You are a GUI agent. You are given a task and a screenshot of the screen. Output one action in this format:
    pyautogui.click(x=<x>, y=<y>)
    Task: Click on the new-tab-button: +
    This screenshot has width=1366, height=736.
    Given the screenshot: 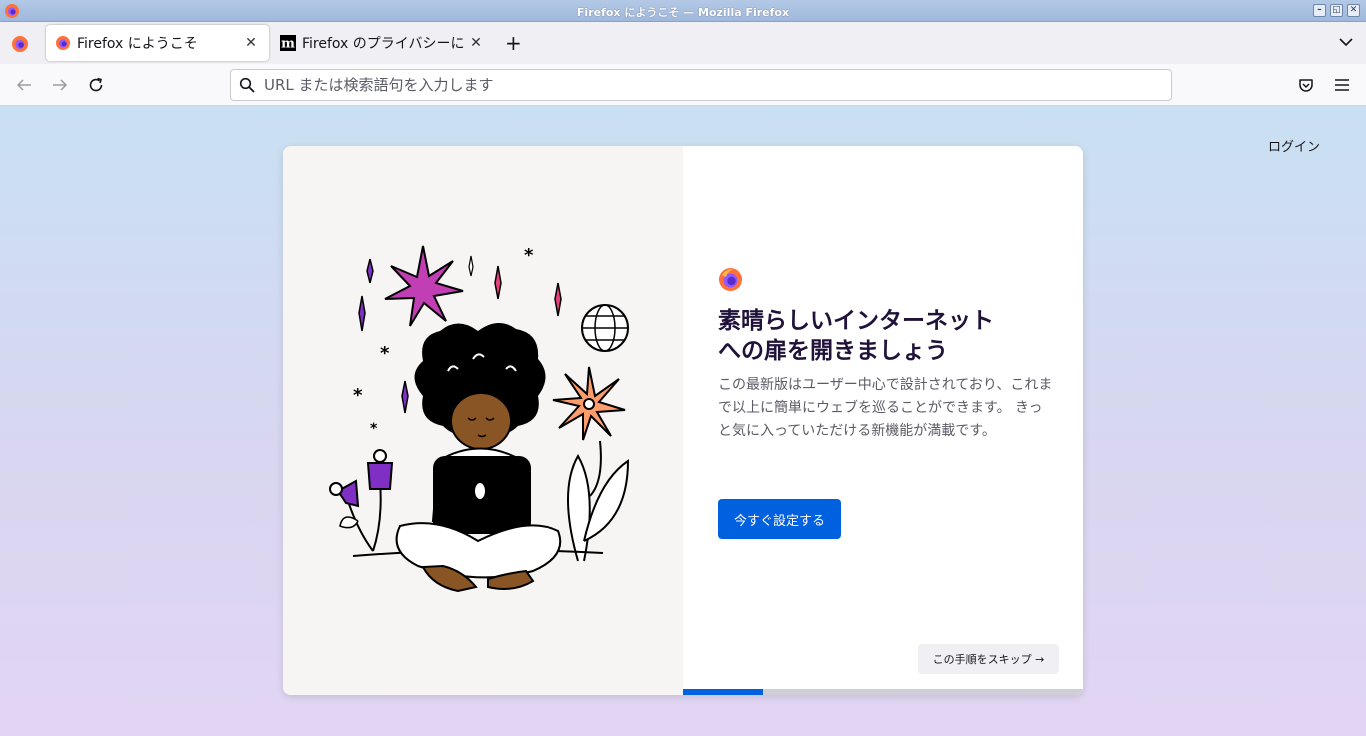 What is the action you would take?
    pyautogui.click(x=513, y=43)
    